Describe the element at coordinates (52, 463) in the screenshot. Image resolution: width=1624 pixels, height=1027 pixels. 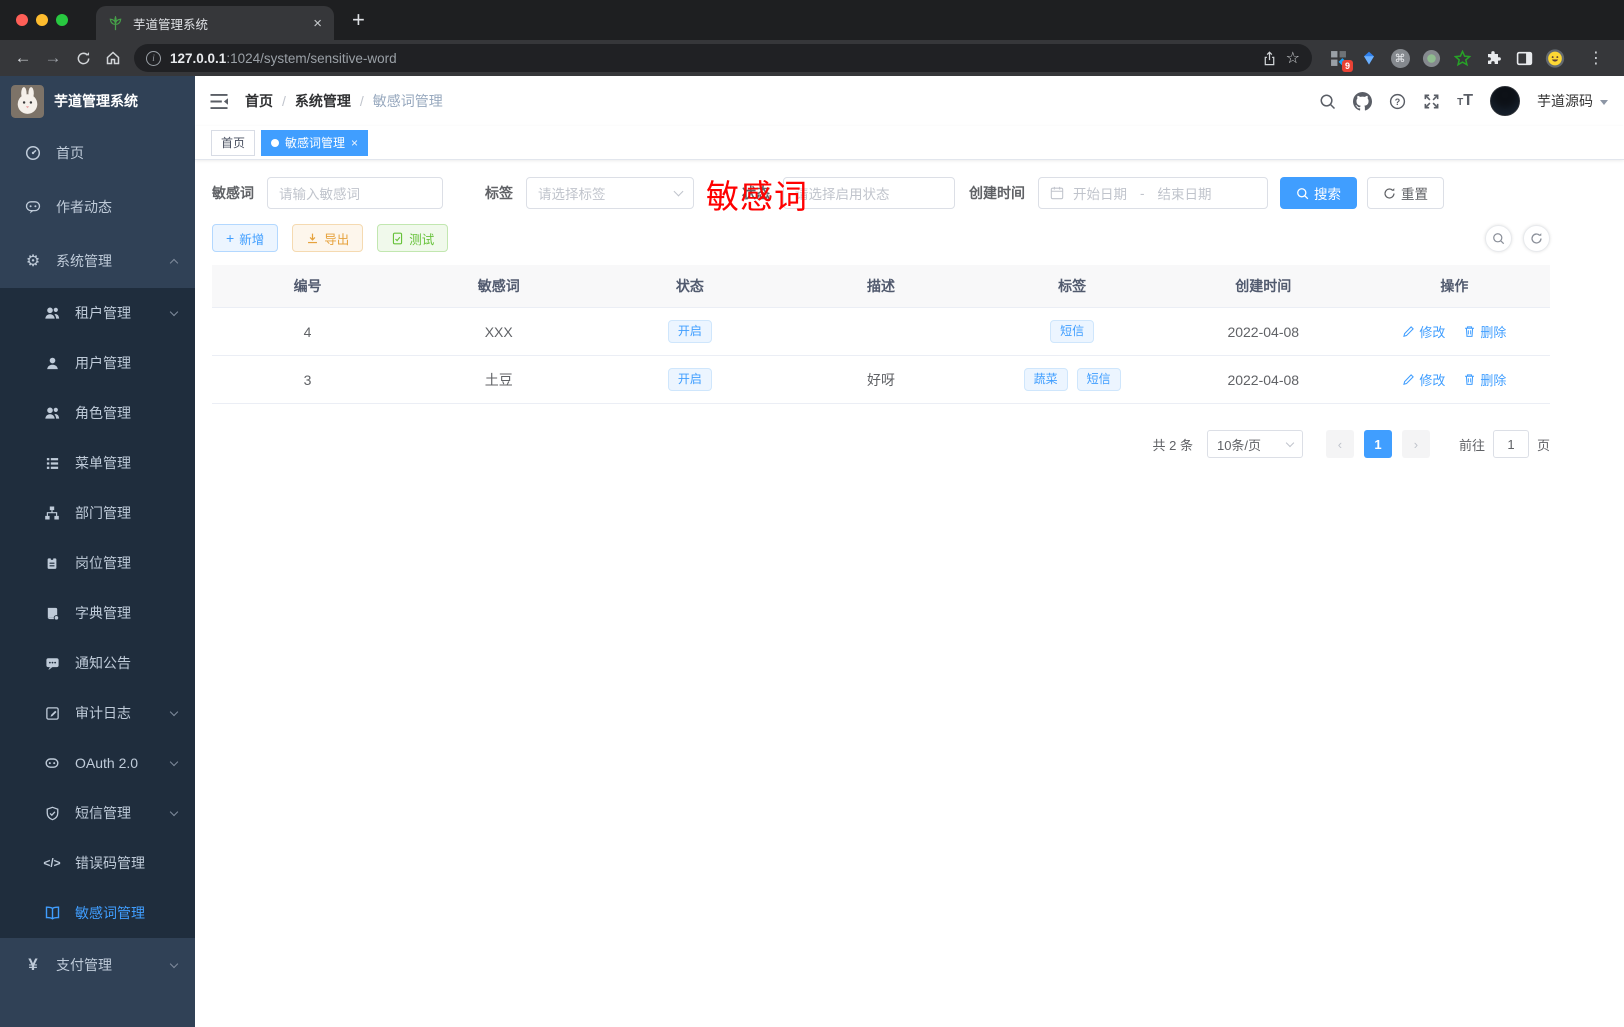
I see `menu-tree-icon` at that location.